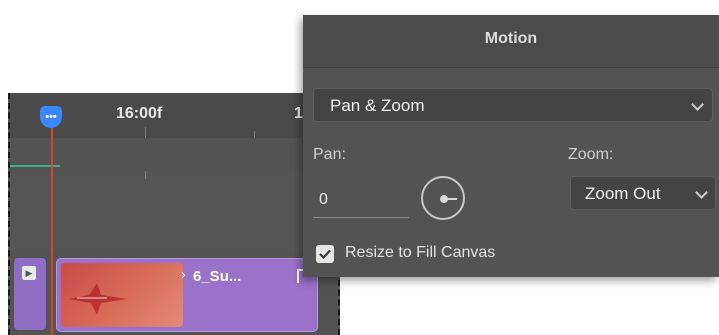  I want to click on video-track-area, so click(174, 212).